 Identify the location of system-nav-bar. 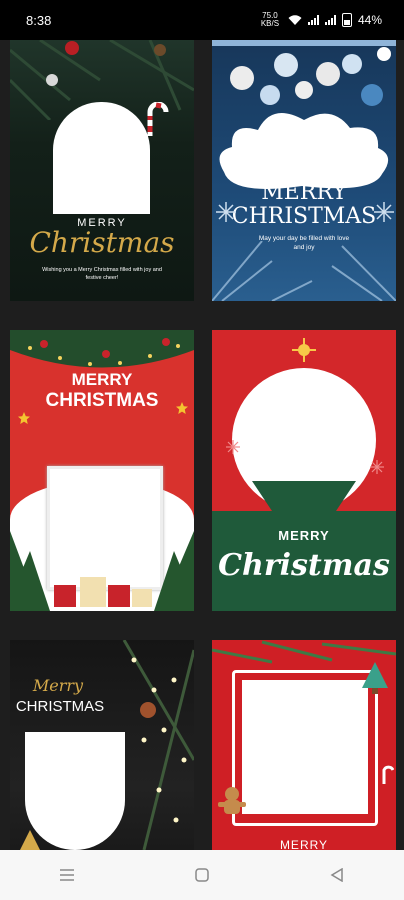
(202, 875).